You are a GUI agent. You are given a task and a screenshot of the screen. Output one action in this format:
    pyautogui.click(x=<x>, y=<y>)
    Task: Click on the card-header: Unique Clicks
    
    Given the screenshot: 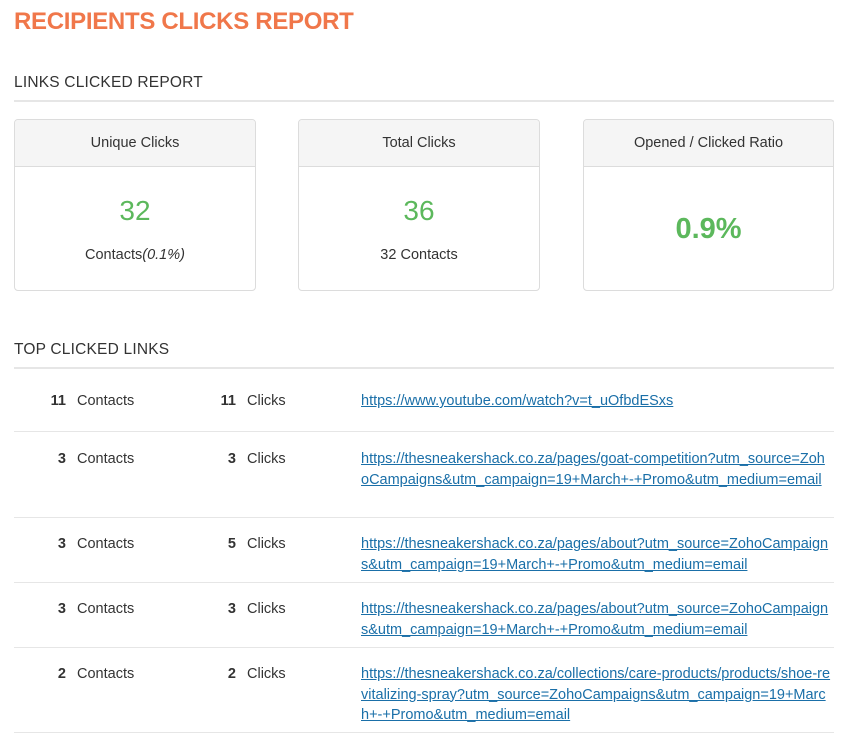 What is the action you would take?
    pyautogui.click(x=135, y=143)
    